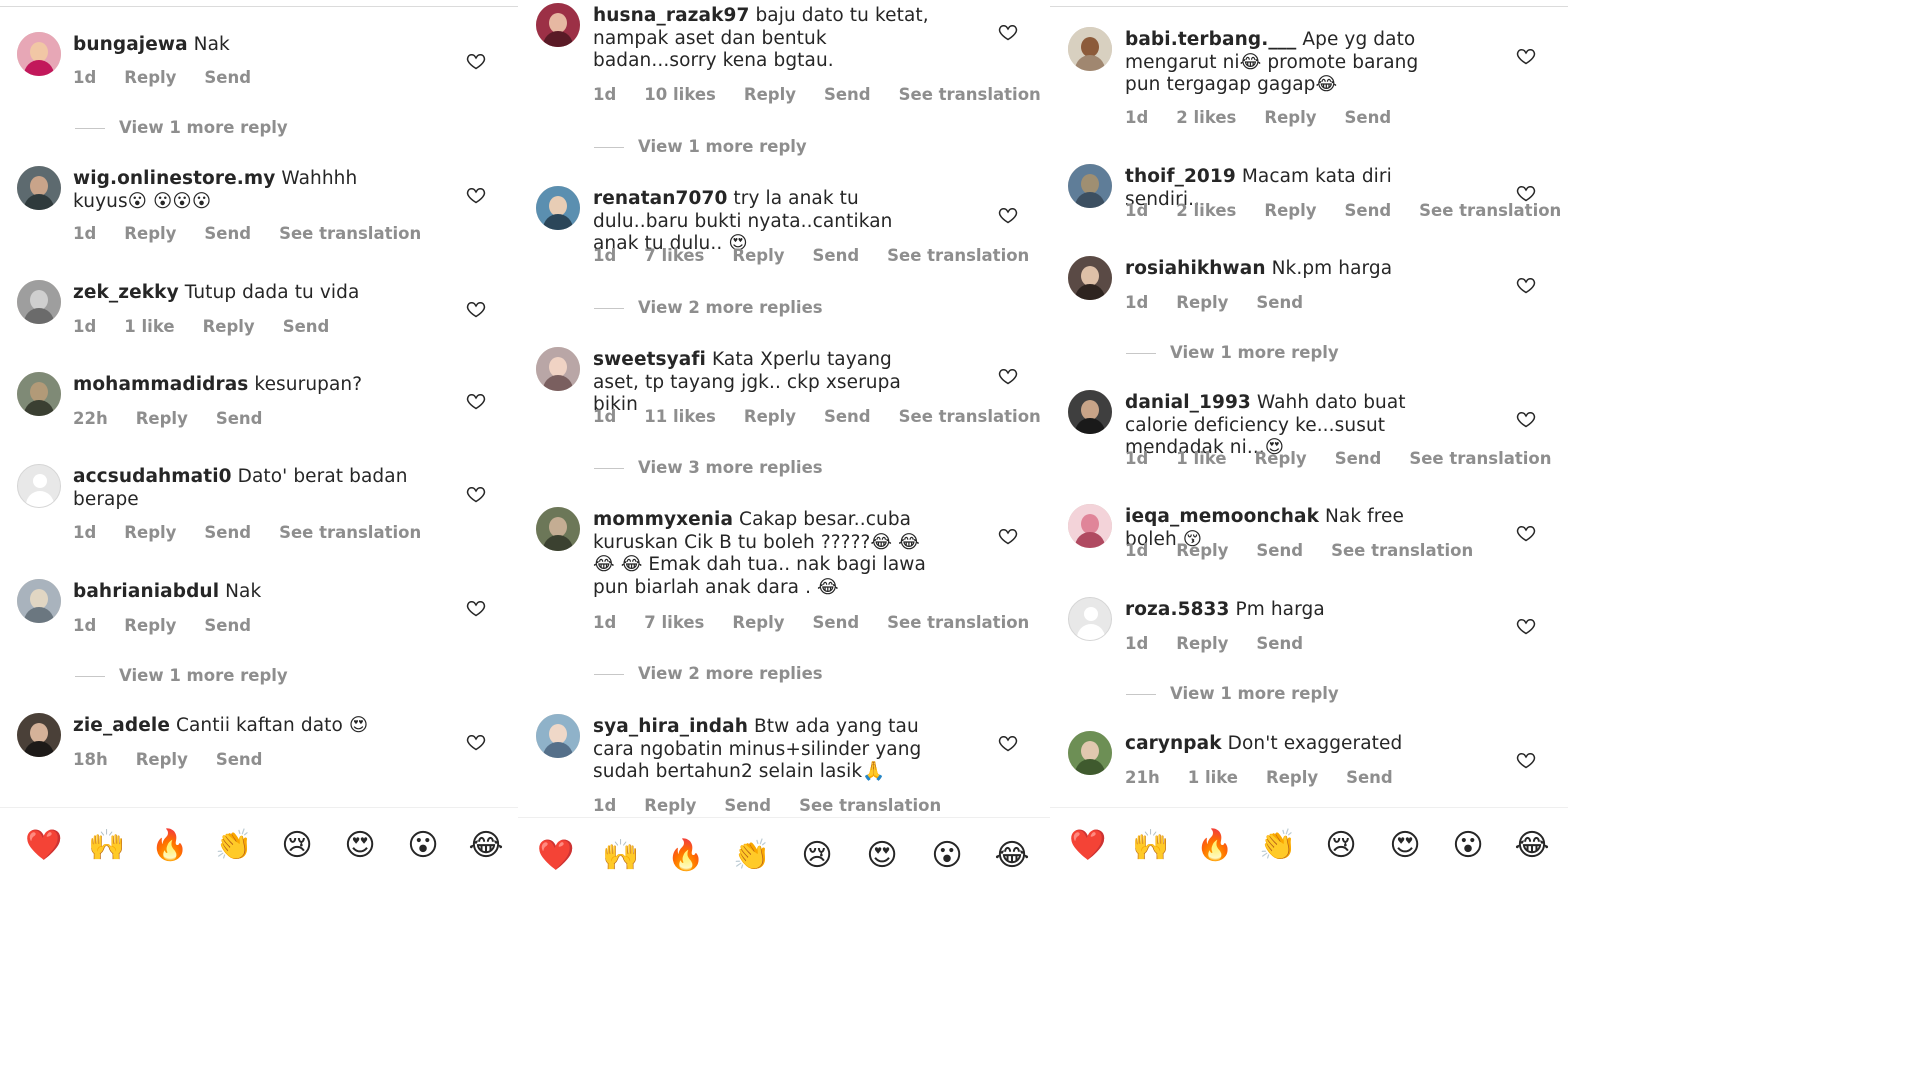 The image size is (1920, 1080). Describe the element at coordinates (1012, 856) in the screenshot. I see `laughing-emoji: 😂` at that location.